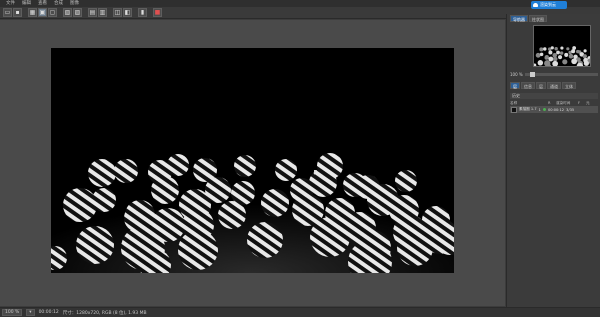 The height and width of the screenshot is (317, 600). I want to click on navigator-zoom: 100 %, so click(554, 74).